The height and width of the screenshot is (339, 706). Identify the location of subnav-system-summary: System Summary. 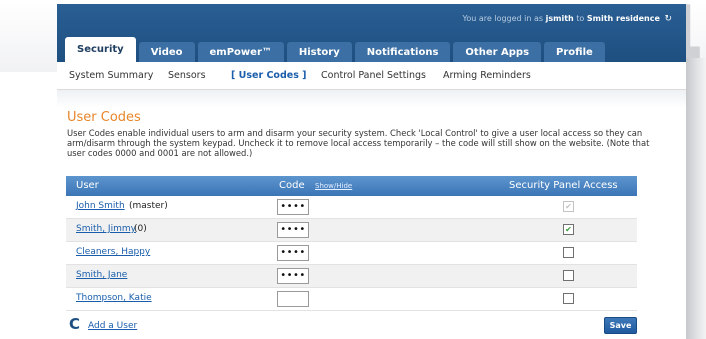
(111, 75).